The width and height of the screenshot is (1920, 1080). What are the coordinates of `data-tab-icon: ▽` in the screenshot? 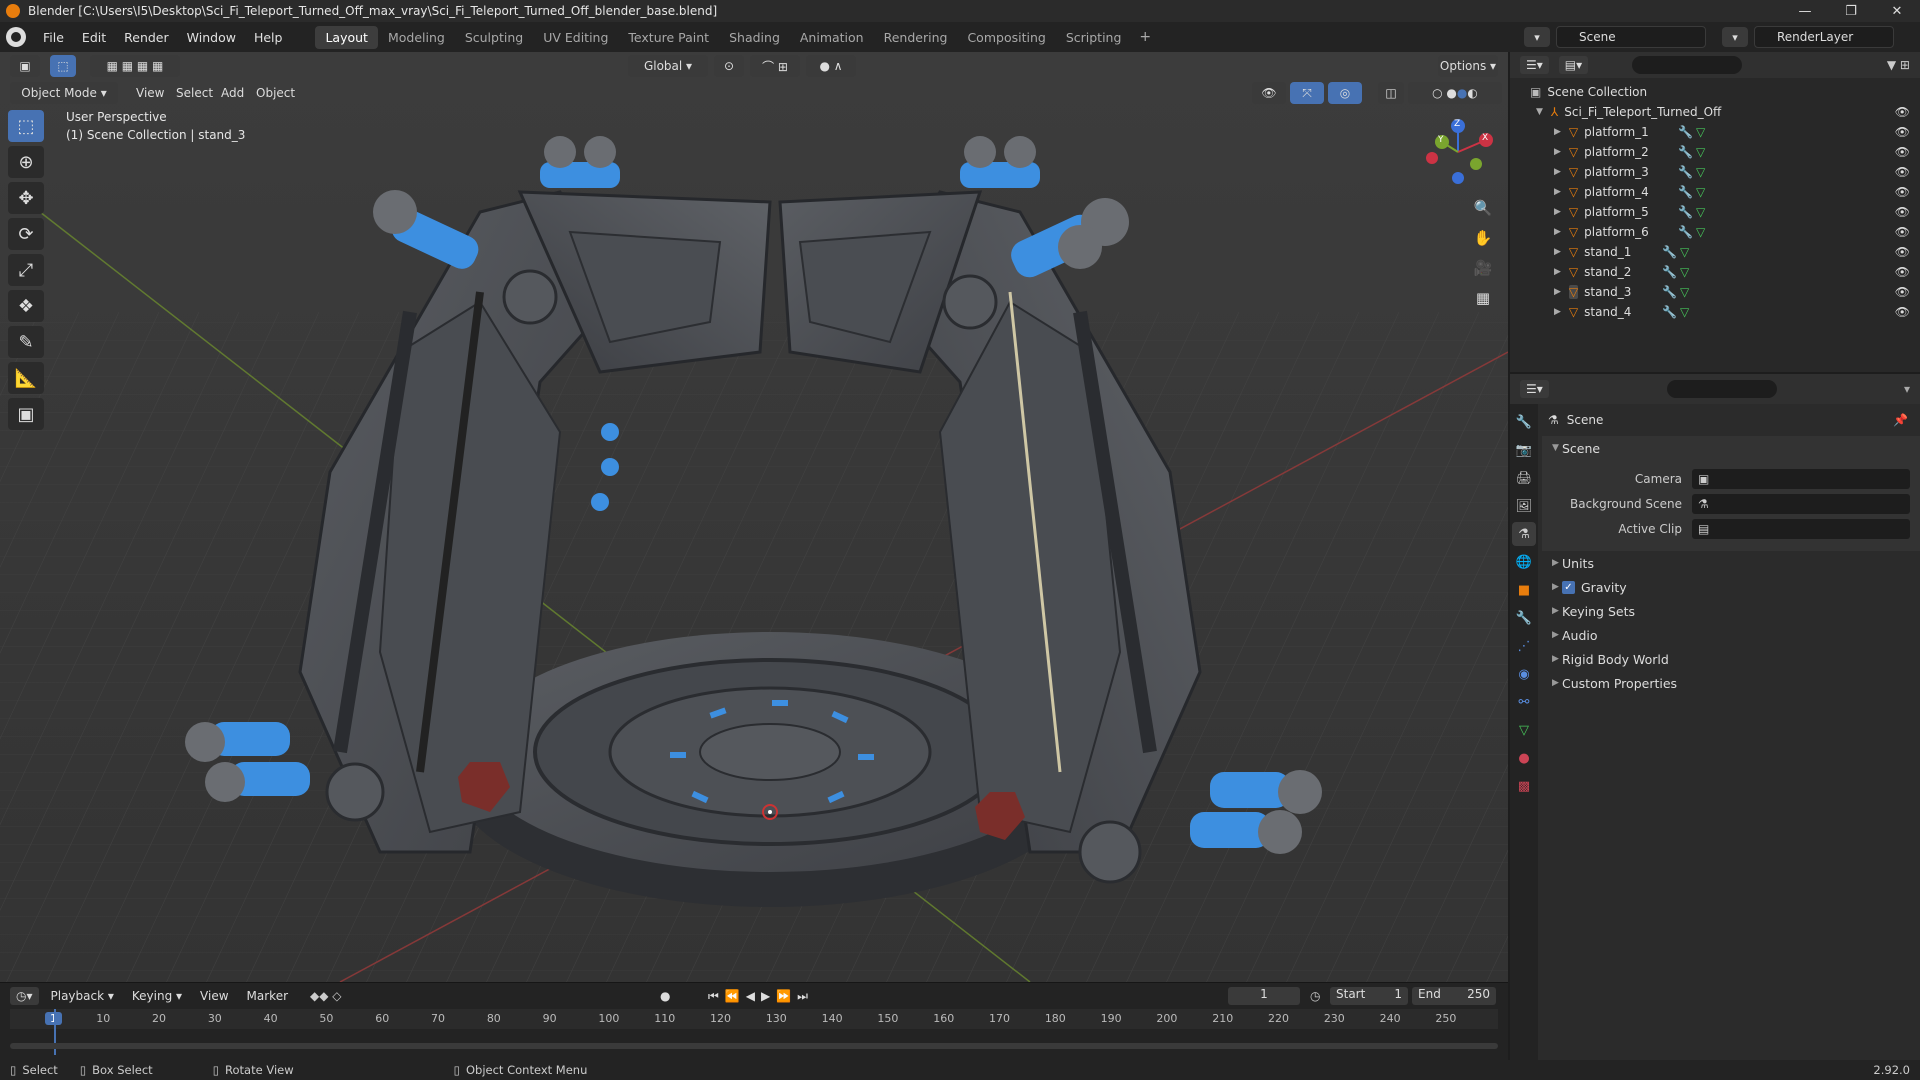 It's located at (1524, 730).